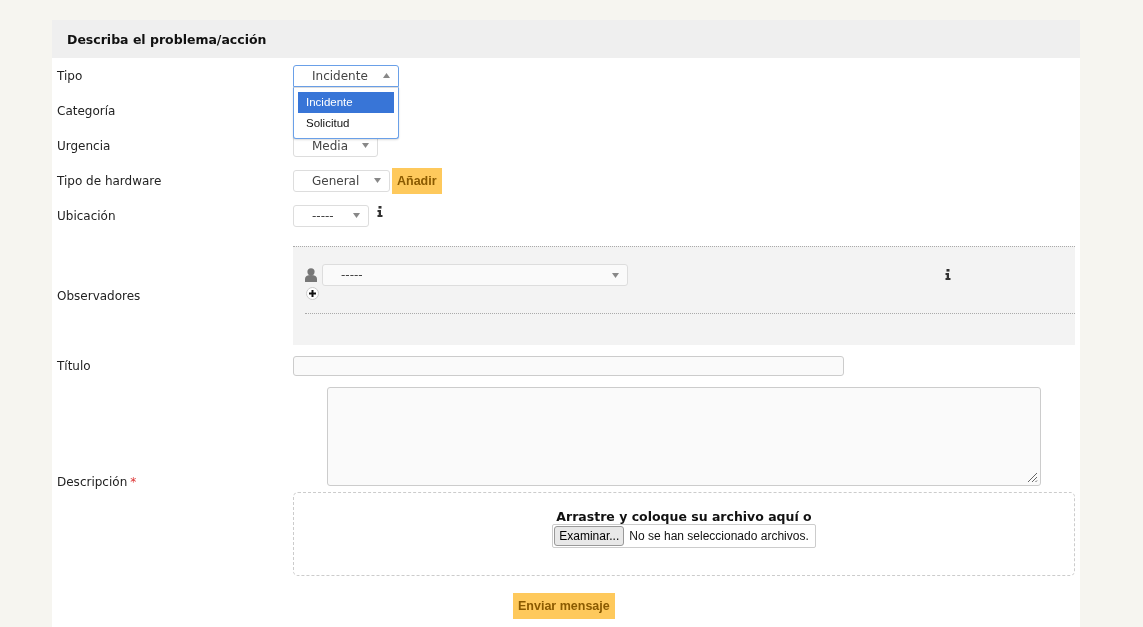 This screenshot has width=1143, height=627. I want to click on field-label: Tipo de hardware, so click(110, 180).